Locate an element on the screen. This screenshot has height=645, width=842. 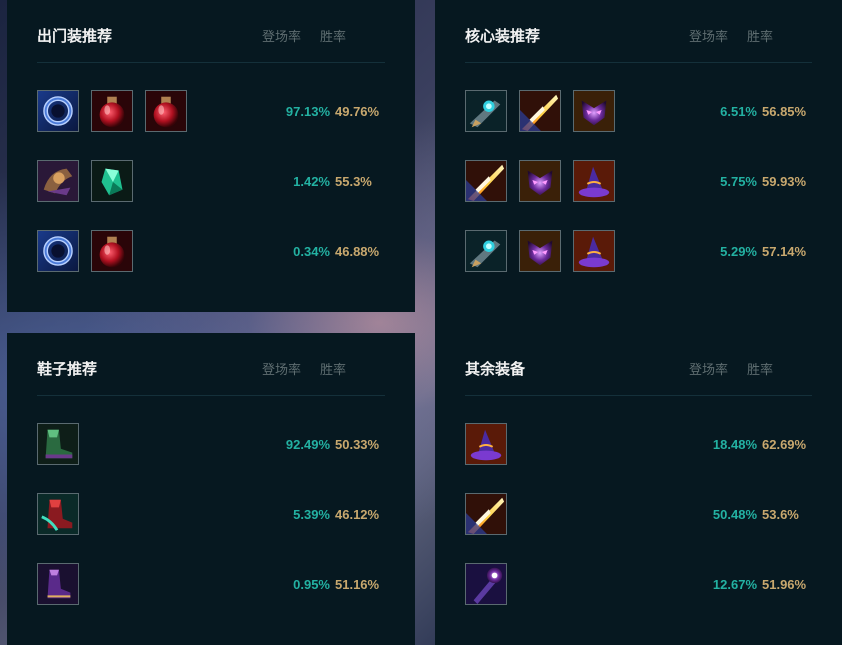
win-rate: 50.33% is located at coordinates (357, 444).